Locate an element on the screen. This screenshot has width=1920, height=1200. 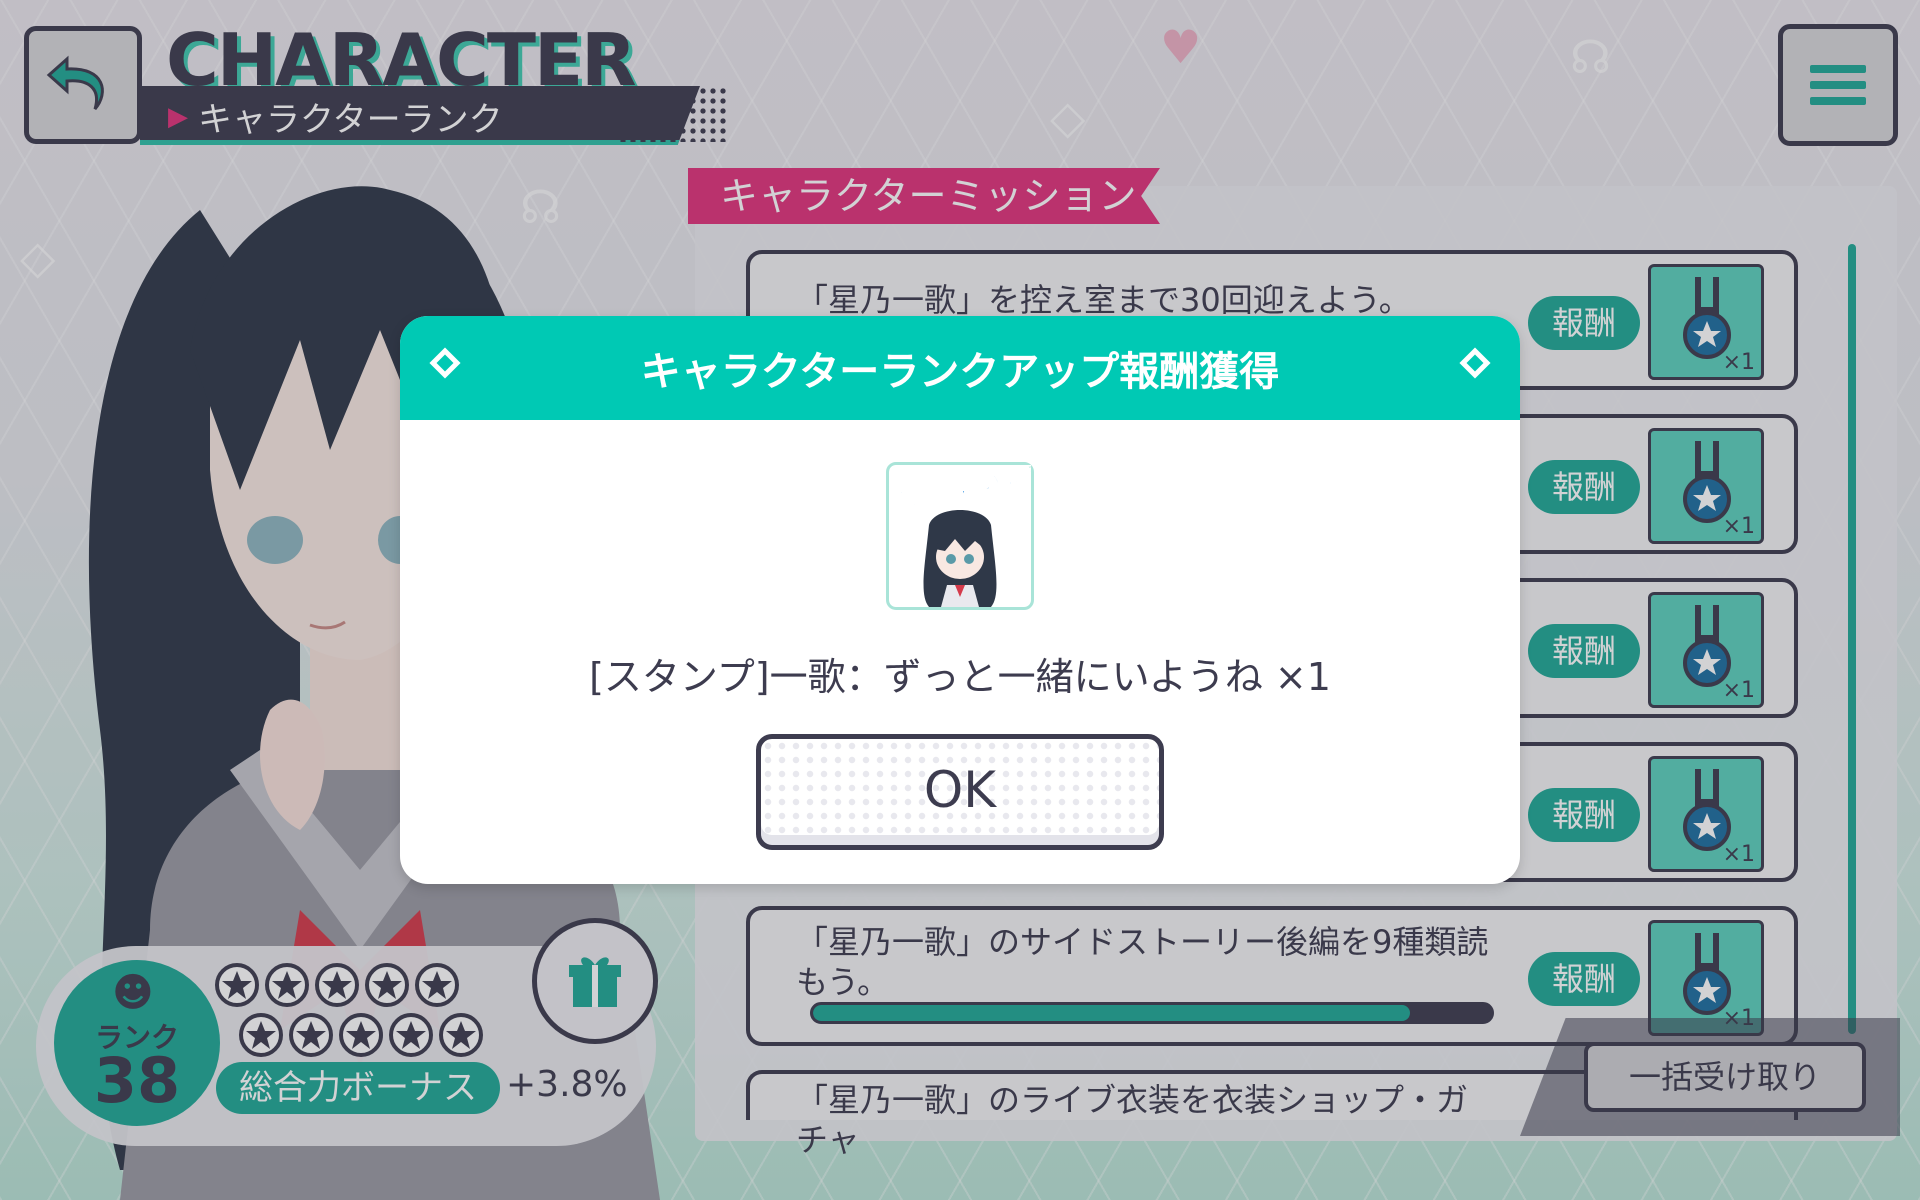
reward-description: [スタンプ]一歌：ずっと一緒にいようね ×1 is located at coordinates (960, 677).